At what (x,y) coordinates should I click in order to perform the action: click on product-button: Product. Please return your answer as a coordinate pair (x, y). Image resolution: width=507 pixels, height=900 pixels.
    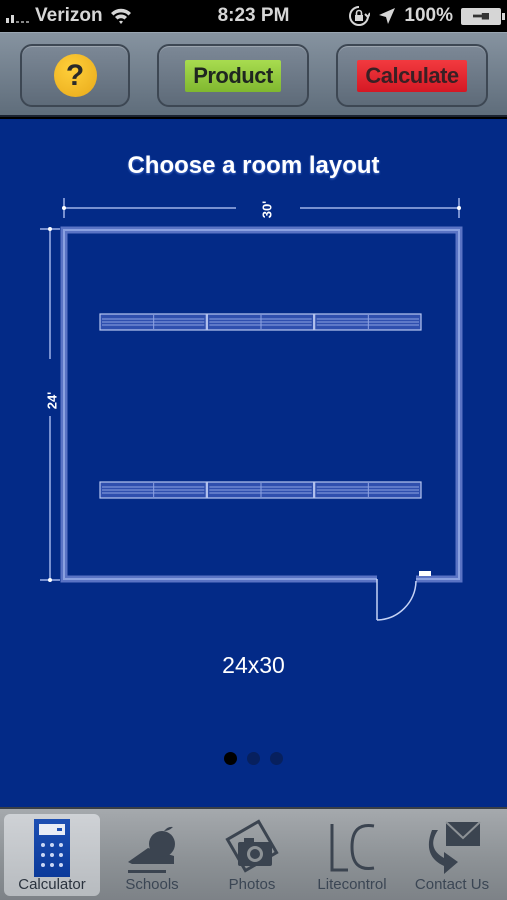
    Looking at the image, I should click on (233, 75).